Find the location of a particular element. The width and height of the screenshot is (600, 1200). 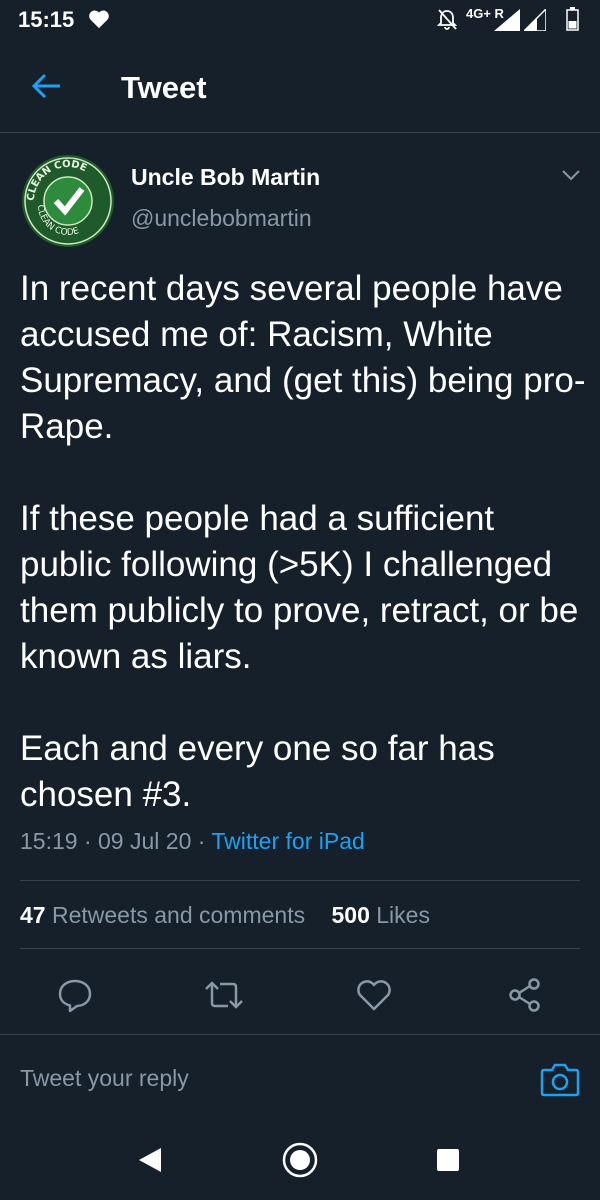

chevron-down-icon is located at coordinates (571, 177).